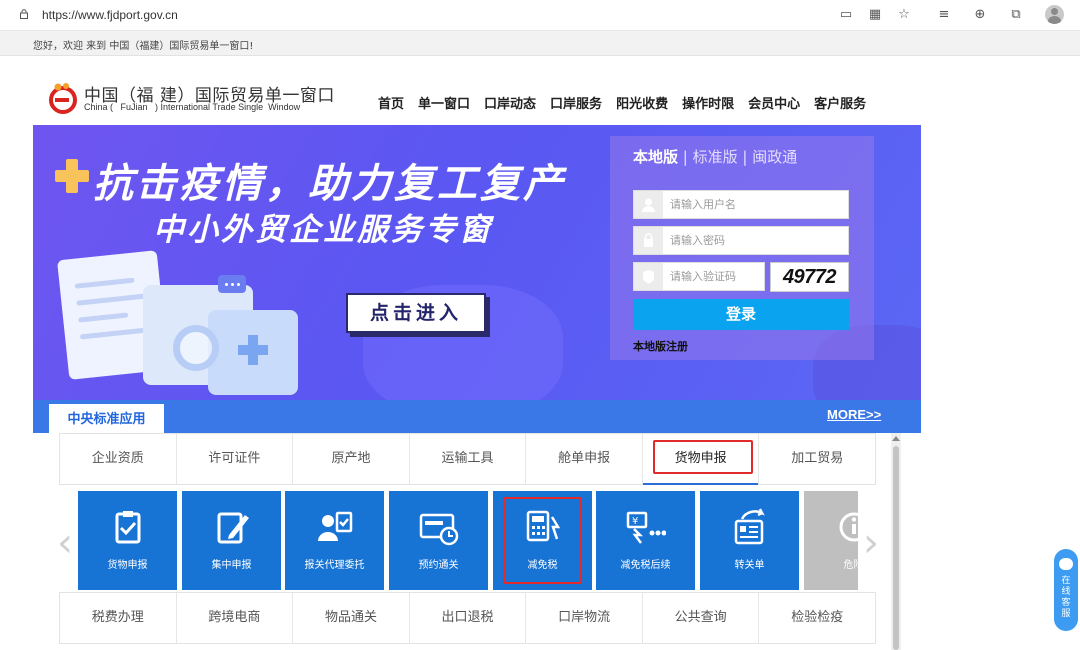 This screenshot has width=1080, height=650. Describe the element at coordinates (233, 528) in the screenshot. I see `edit-document-icon` at that location.